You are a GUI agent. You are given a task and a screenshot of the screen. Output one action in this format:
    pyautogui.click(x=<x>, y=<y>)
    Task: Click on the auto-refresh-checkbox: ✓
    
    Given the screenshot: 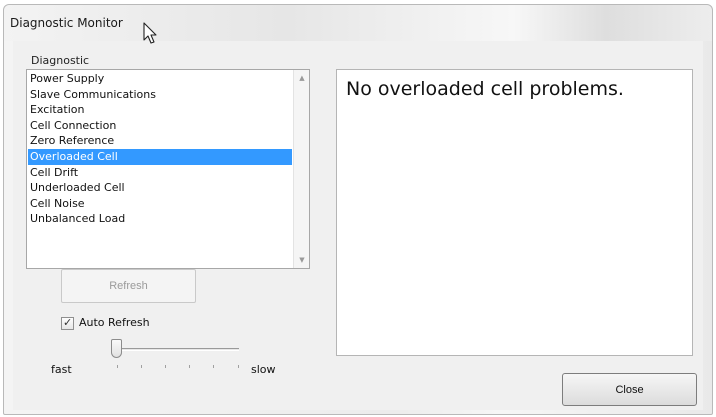 What is the action you would take?
    pyautogui.click(x=67, y=323)
    